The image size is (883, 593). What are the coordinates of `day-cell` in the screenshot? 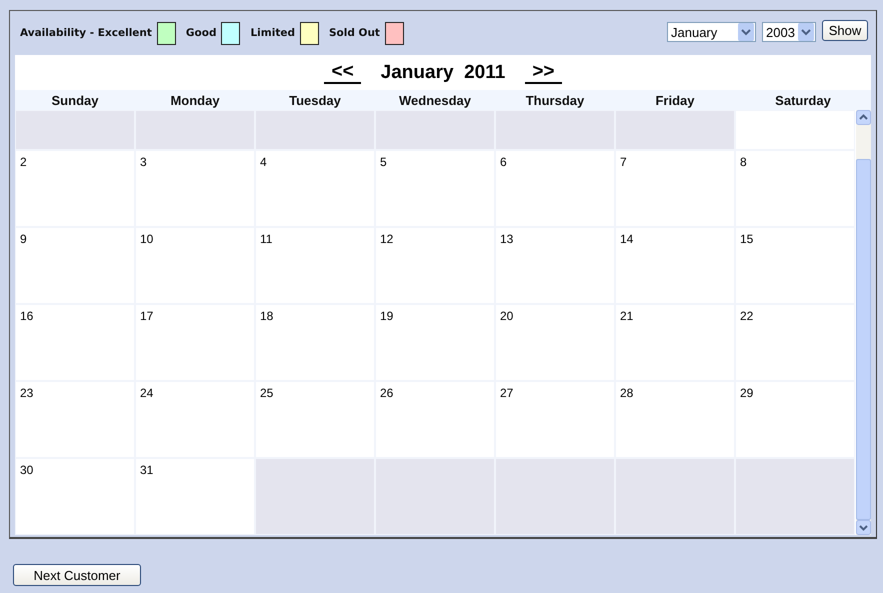 It's located at (795, 130).